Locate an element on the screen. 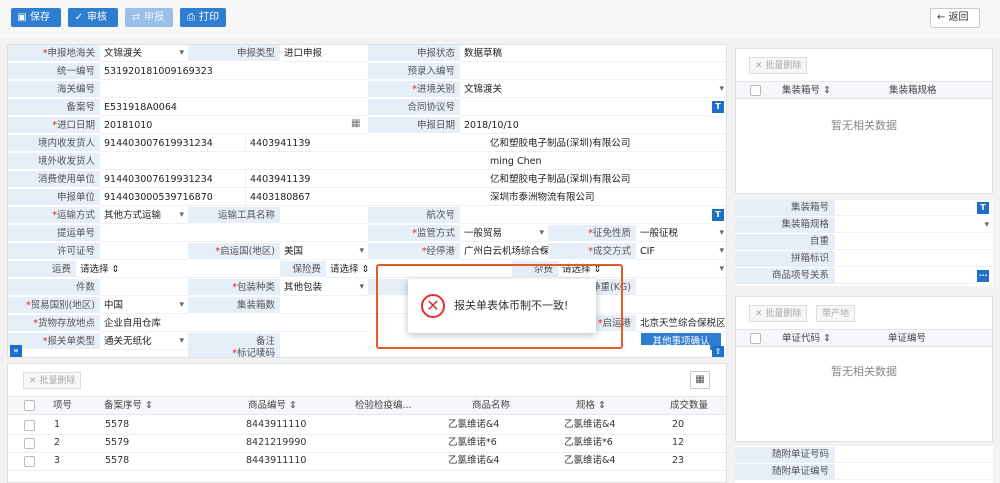  back-button: ← 返回 is located at coordinates (955, 18).